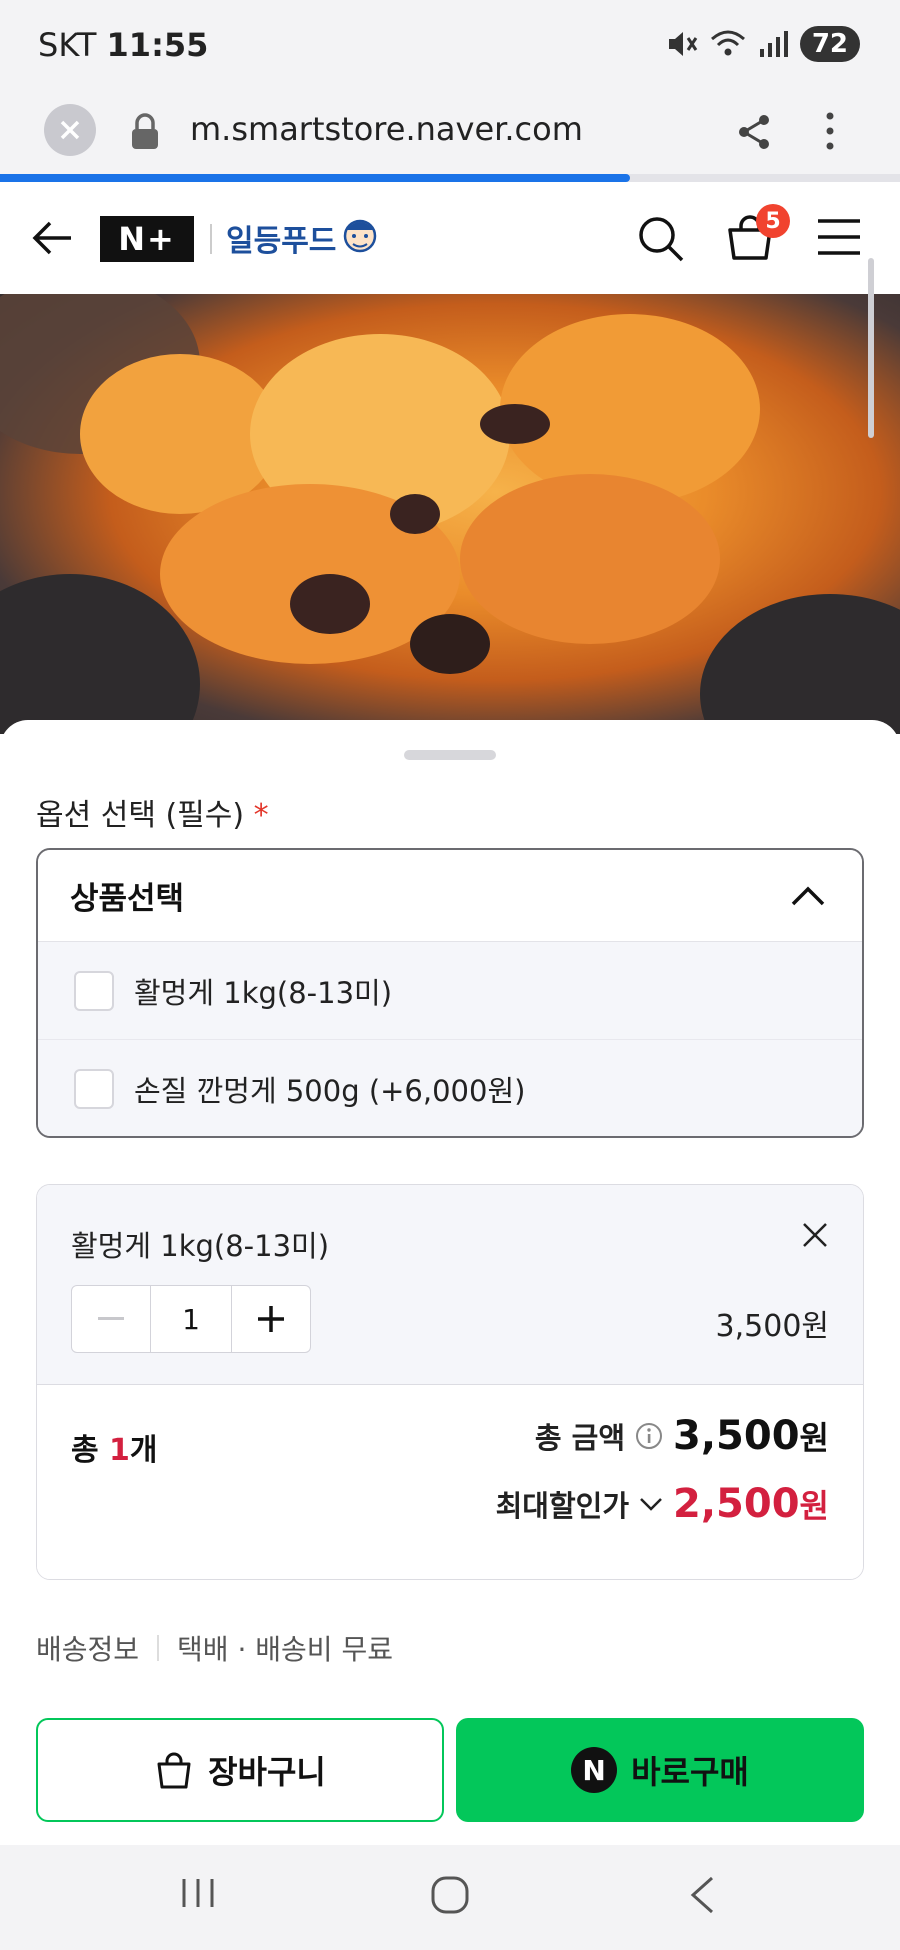 This screenshot has width=900, height=1950. Describe the element at coordinates (594, 1770) in the screenshot. I see `naver-pay-icon: N` at that location.